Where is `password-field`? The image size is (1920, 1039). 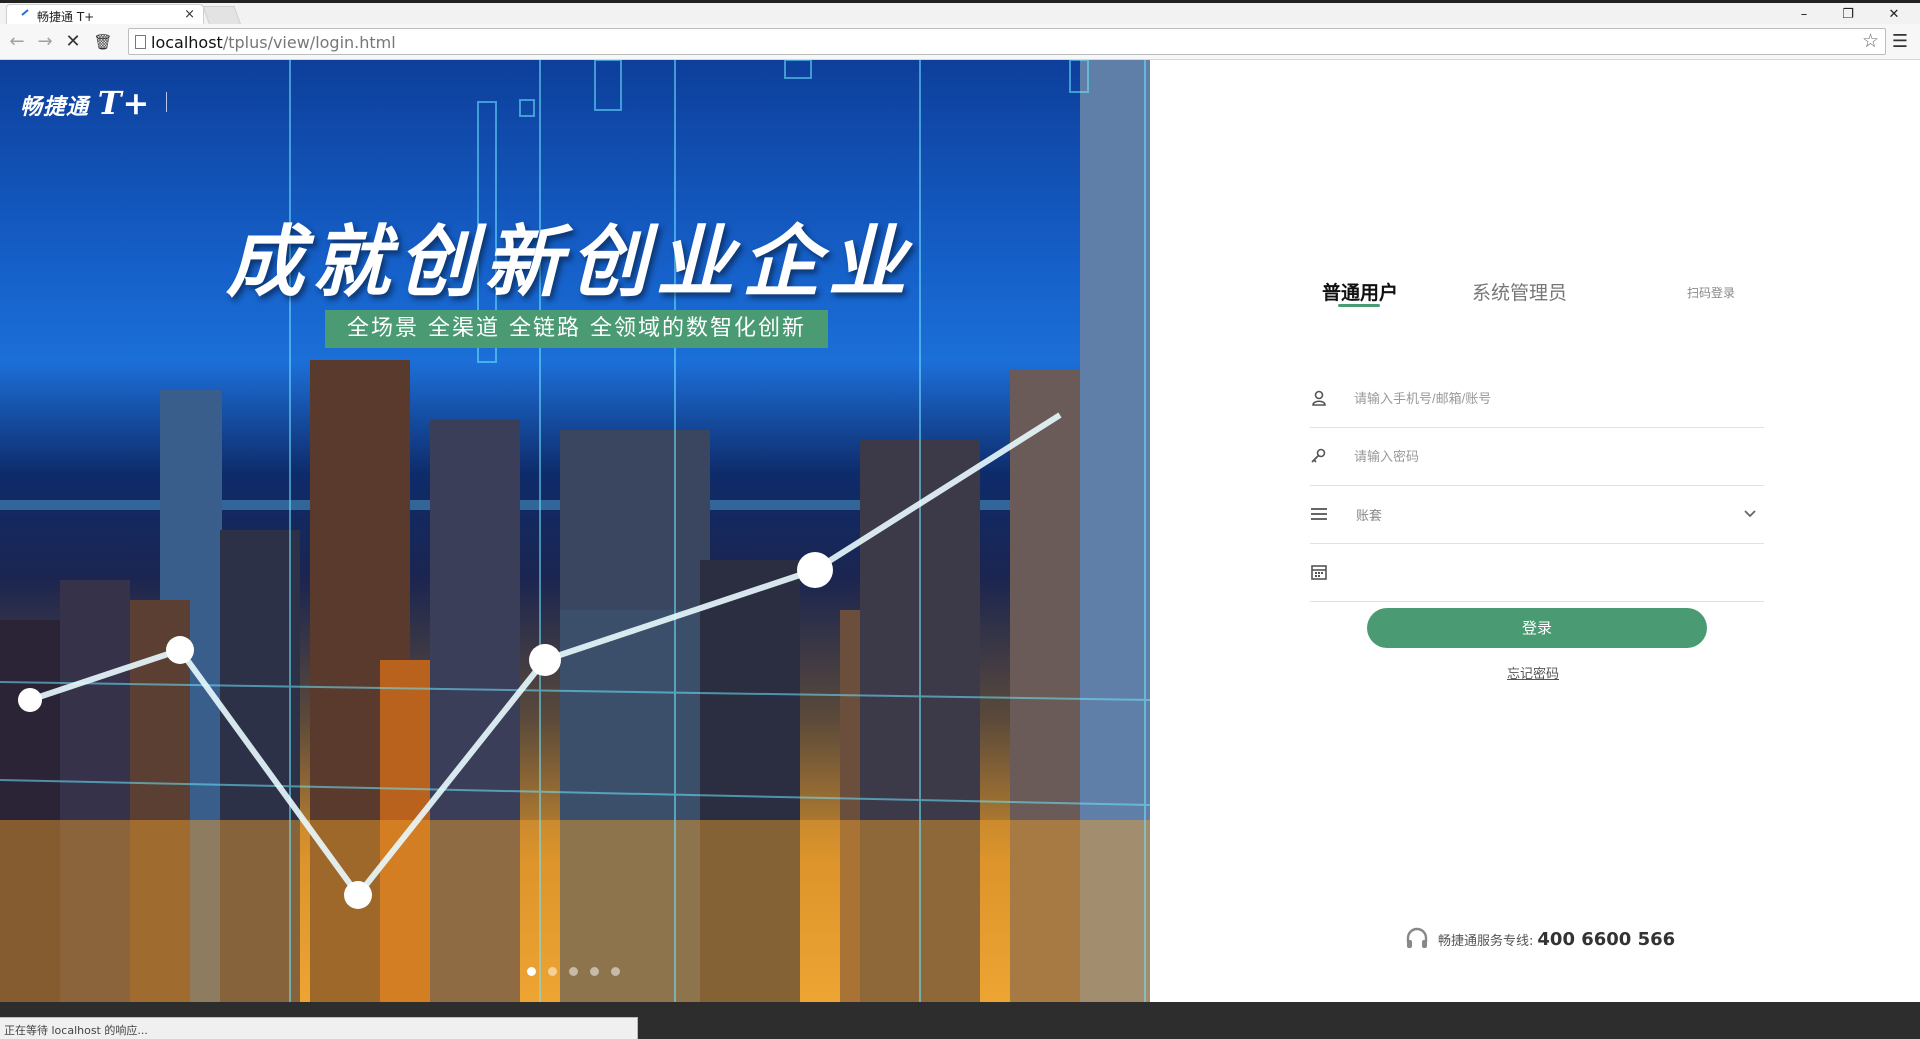
password-field is located at coordinates (1537, 457).